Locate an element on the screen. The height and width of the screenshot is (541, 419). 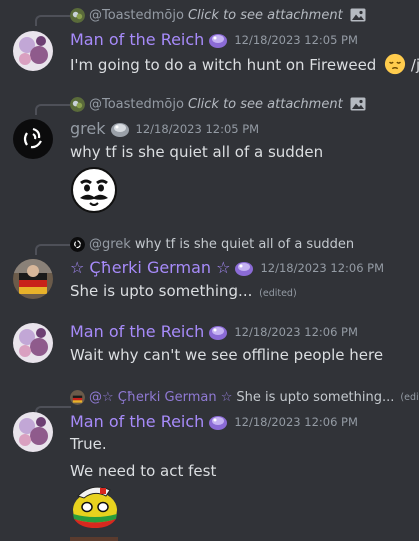
message-text: True. is located at coordinates (88, 444).